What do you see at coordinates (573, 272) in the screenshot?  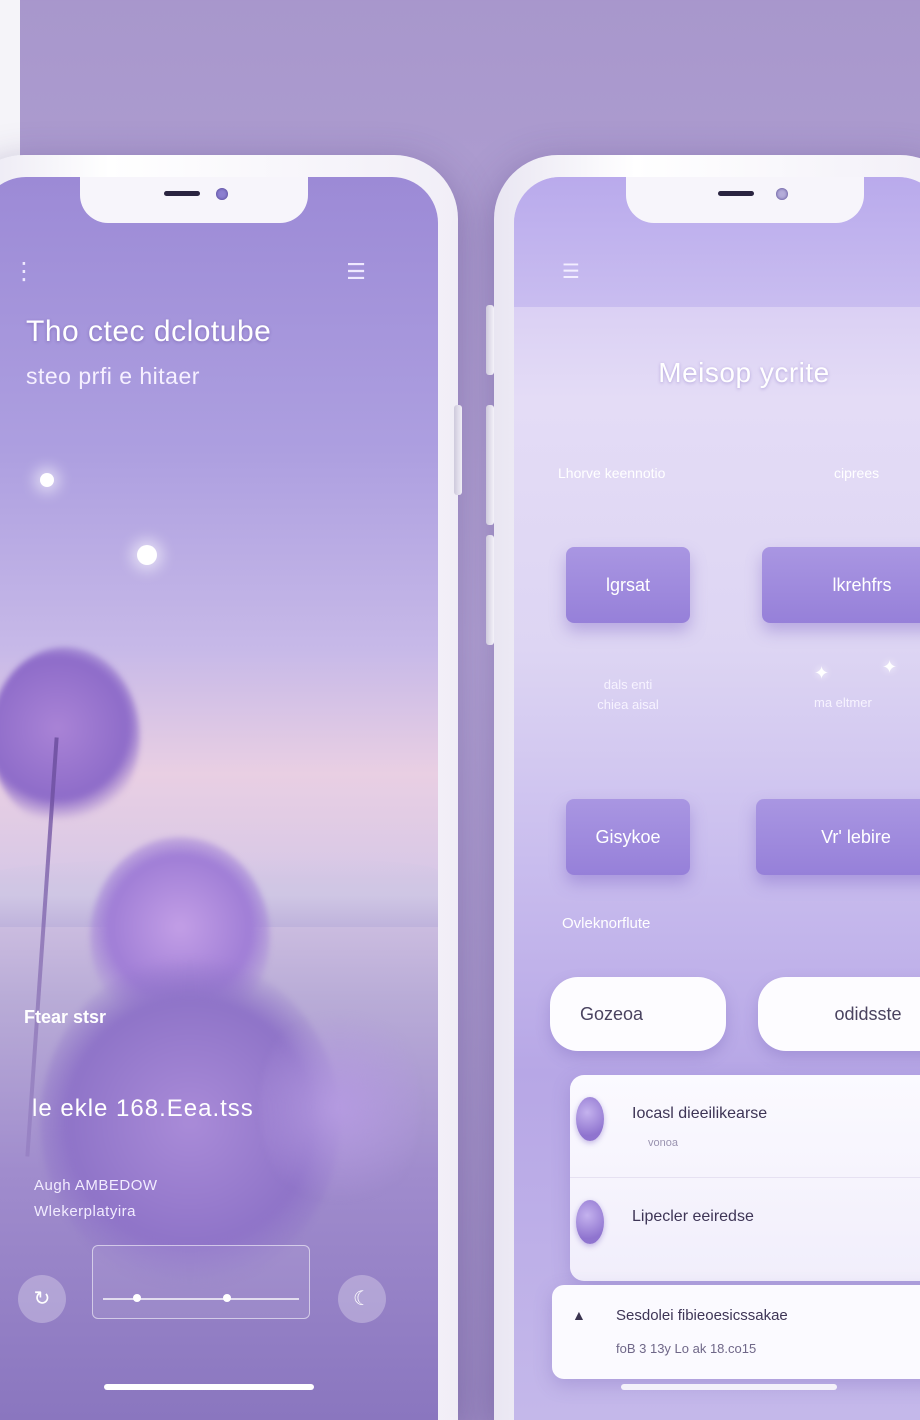 I see `menu-icon: ☰` at bounding box center [573, 272].